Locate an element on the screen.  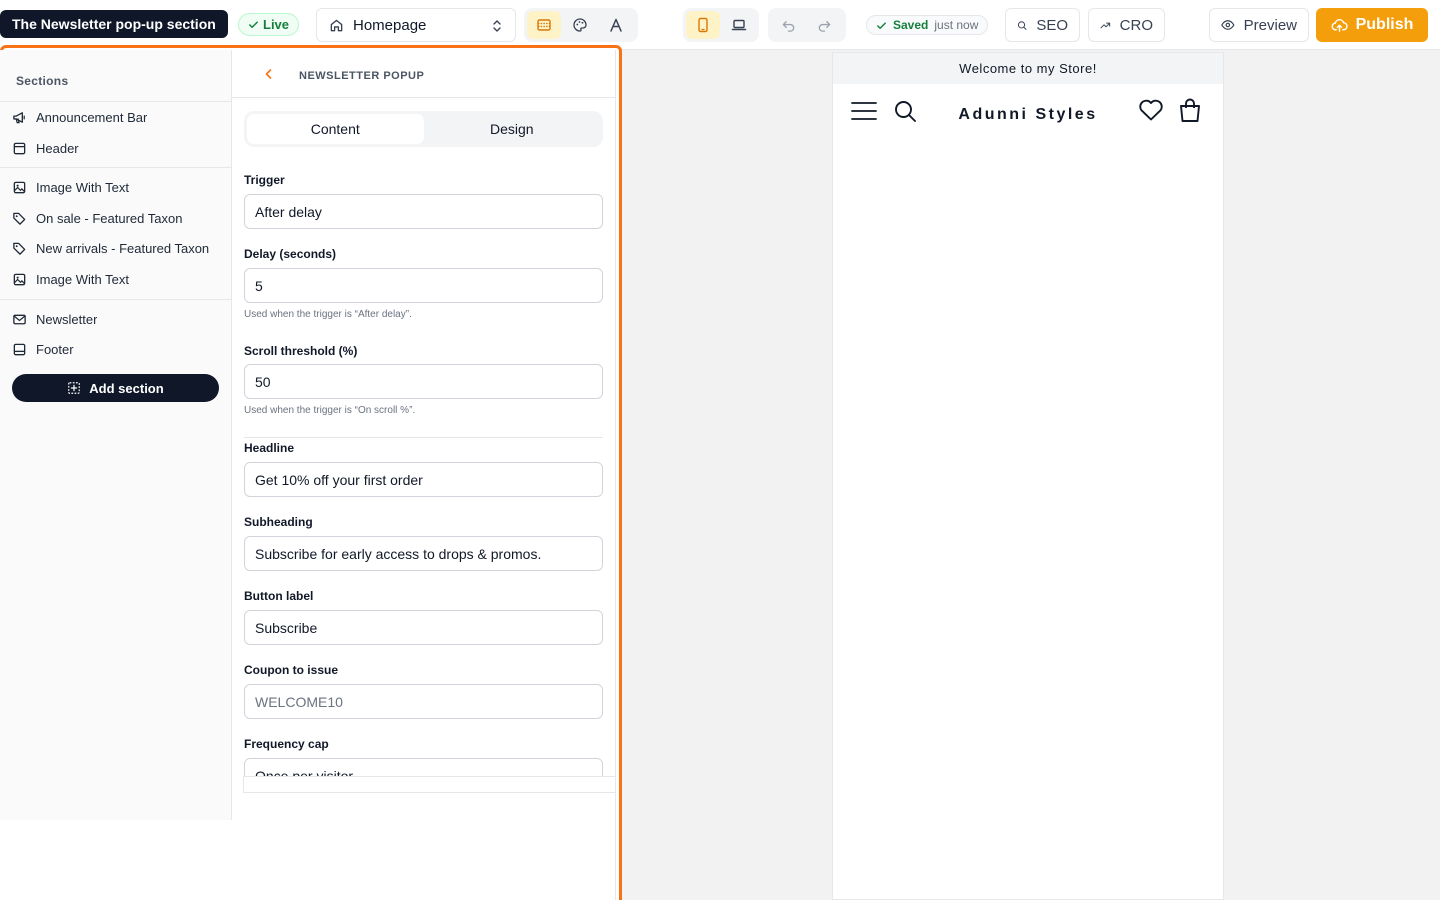
desktop-view-button is located at coordinates (739, 25).